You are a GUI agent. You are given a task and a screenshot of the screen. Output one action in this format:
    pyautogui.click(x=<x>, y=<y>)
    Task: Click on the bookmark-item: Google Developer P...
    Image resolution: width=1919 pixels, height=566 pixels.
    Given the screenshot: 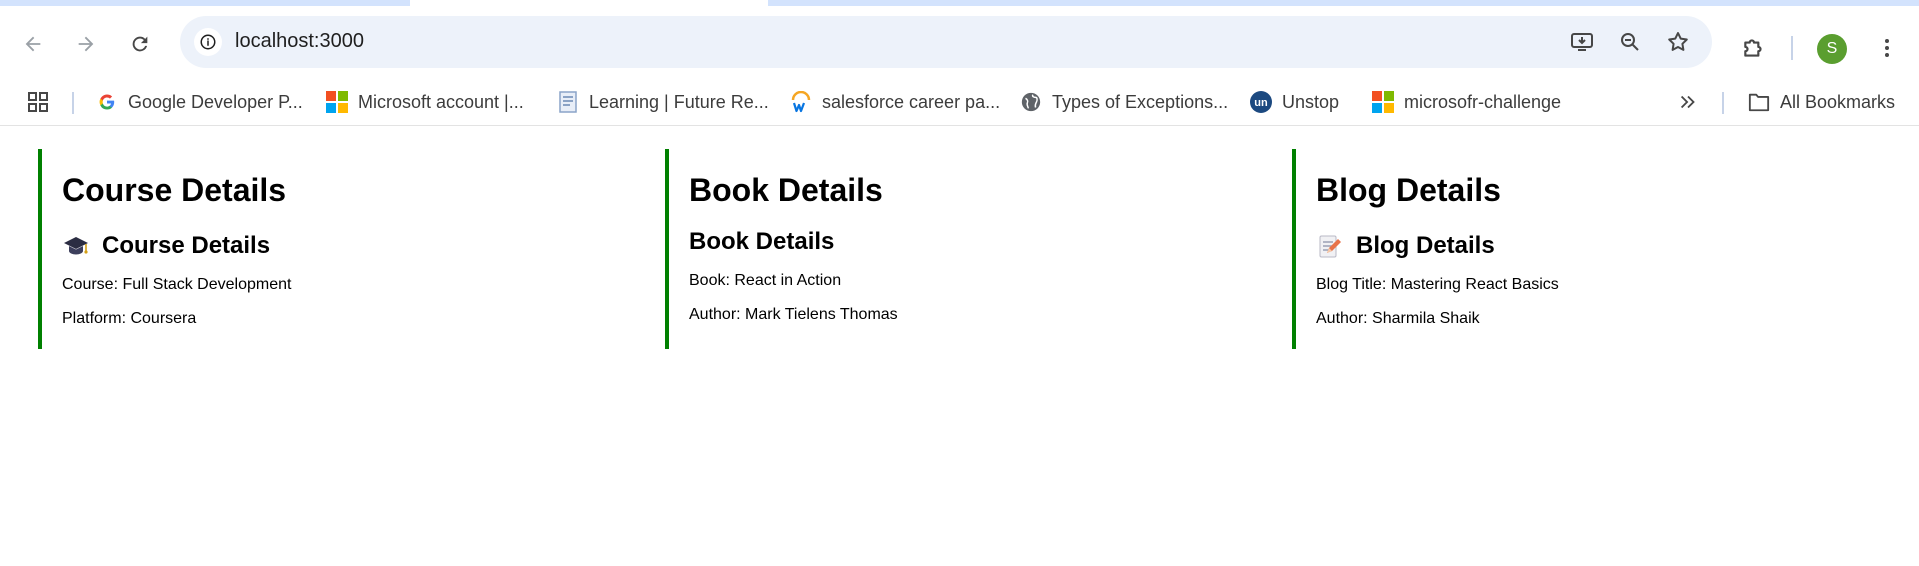 What is the action you would take?
    pyautogui.click(x=199, y=102)
    